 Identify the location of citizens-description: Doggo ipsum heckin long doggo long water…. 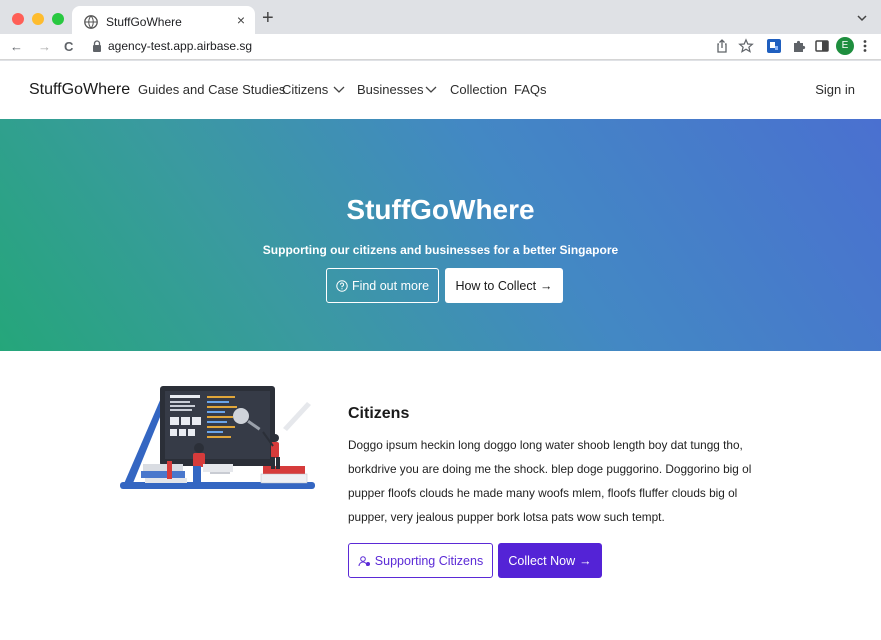
(550, 481).